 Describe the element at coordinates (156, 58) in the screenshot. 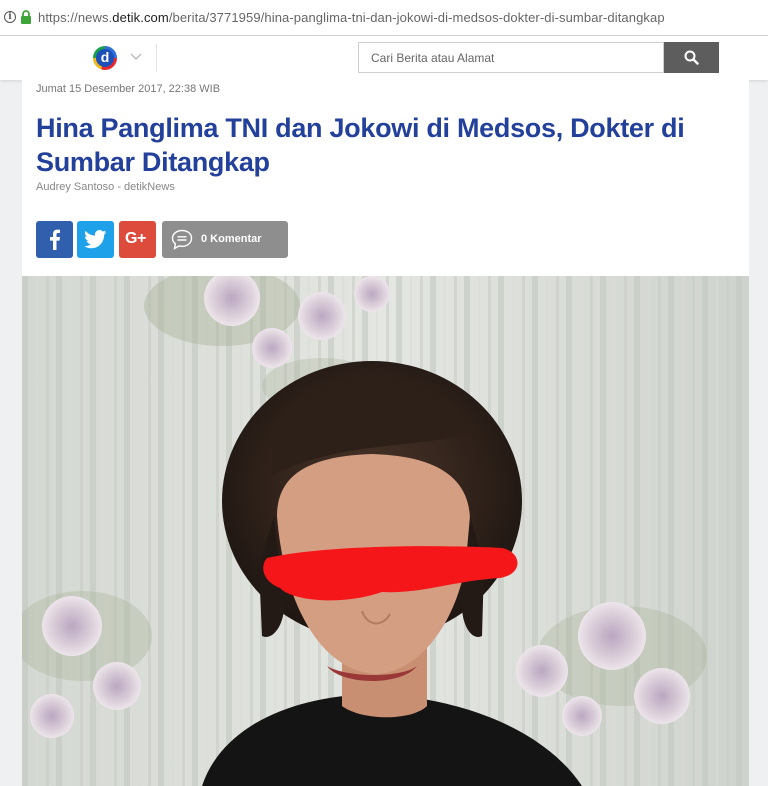

I see `header-divider` at that location.